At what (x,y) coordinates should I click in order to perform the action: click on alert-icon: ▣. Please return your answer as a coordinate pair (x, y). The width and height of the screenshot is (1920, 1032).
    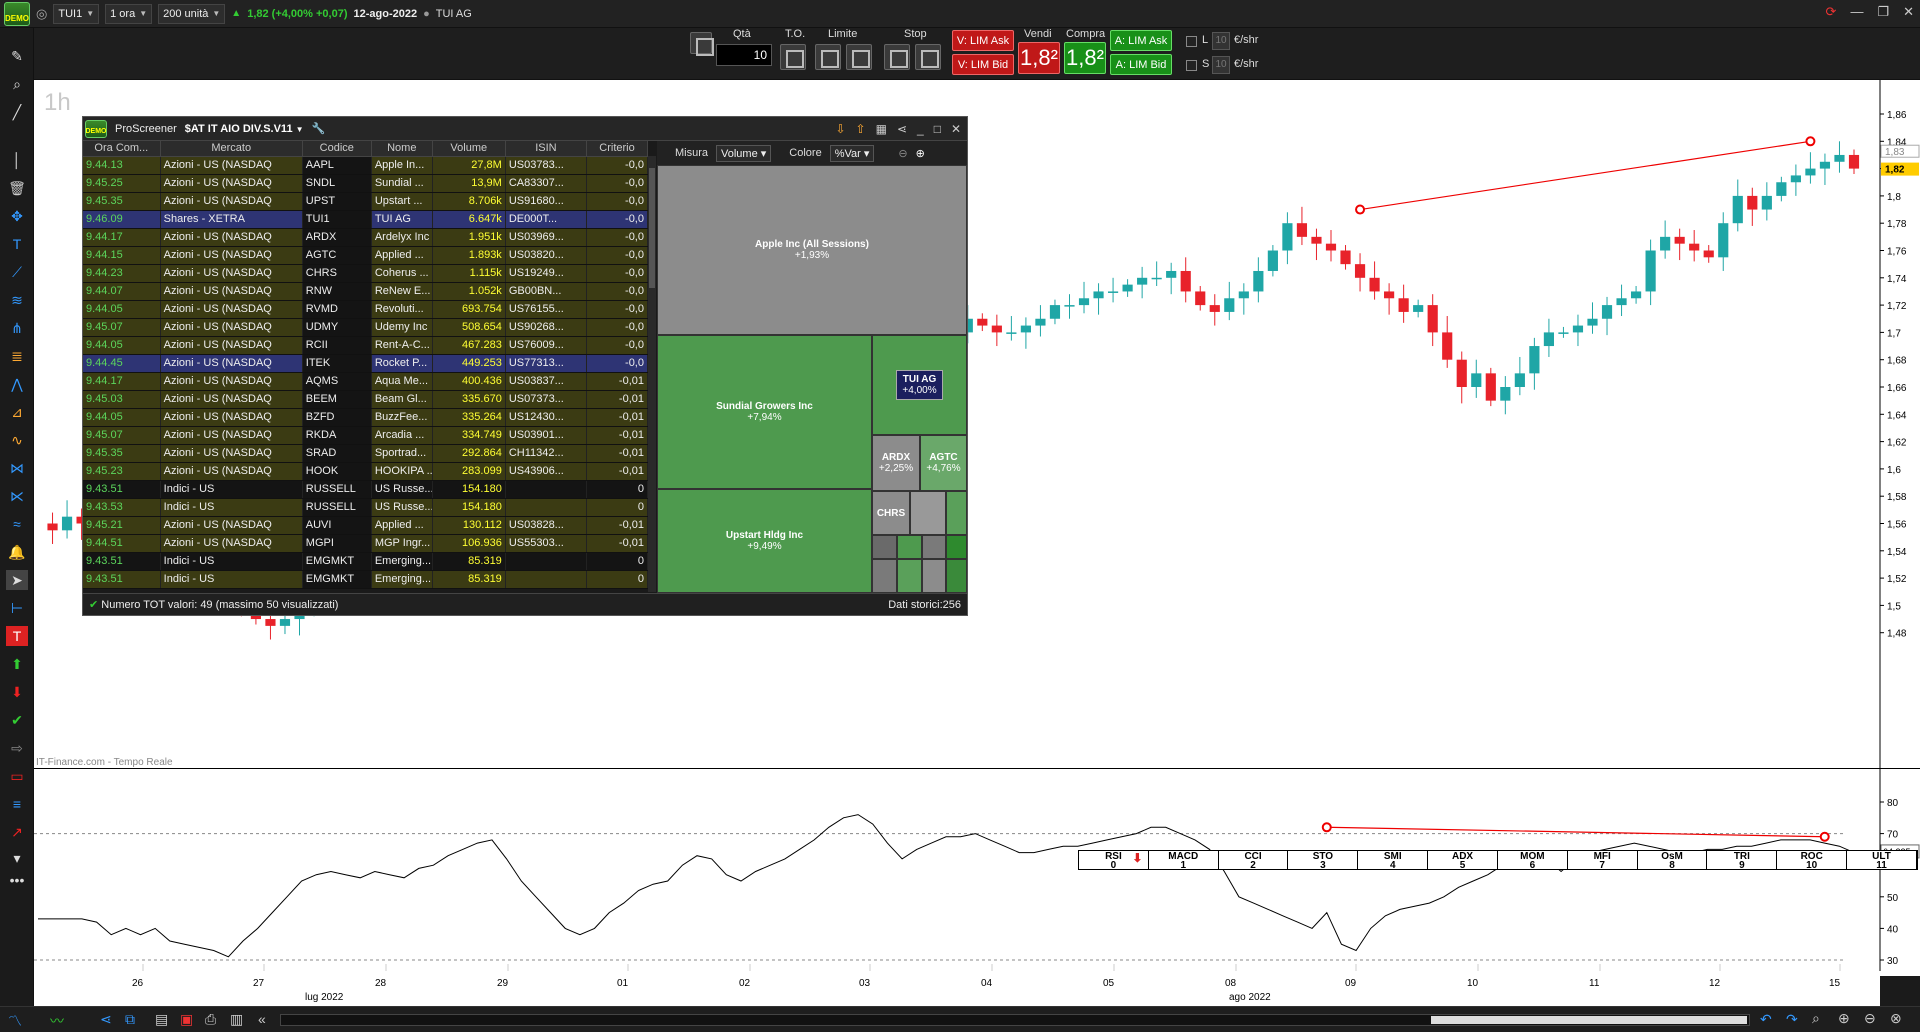
    Looking at the image, I should click on (186, 1019).